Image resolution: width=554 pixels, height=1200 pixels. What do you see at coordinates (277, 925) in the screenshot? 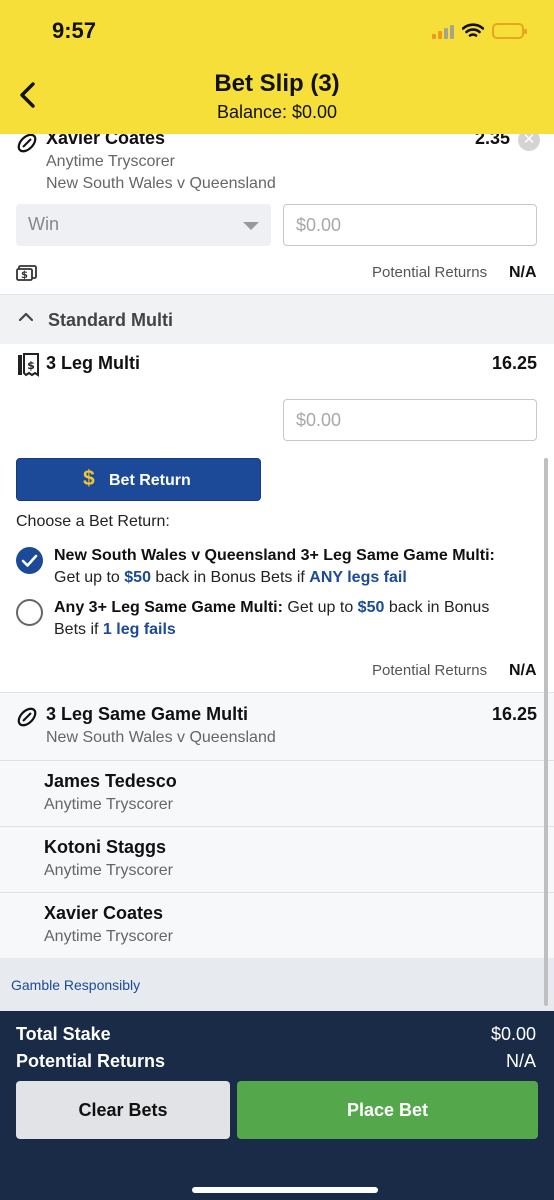
I see `list-item: Xavier Coates Anytime Tryscorer` at bounding box center [277, 925].